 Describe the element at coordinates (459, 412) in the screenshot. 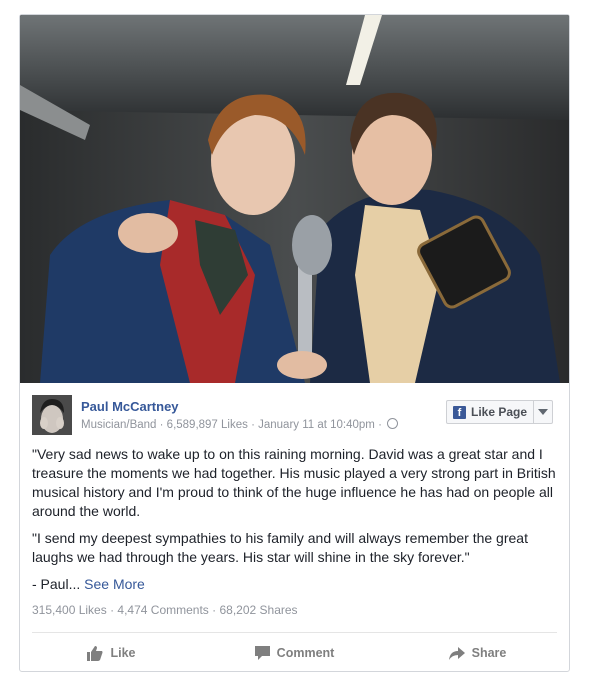

I see `facebook-icon: f` at that location.